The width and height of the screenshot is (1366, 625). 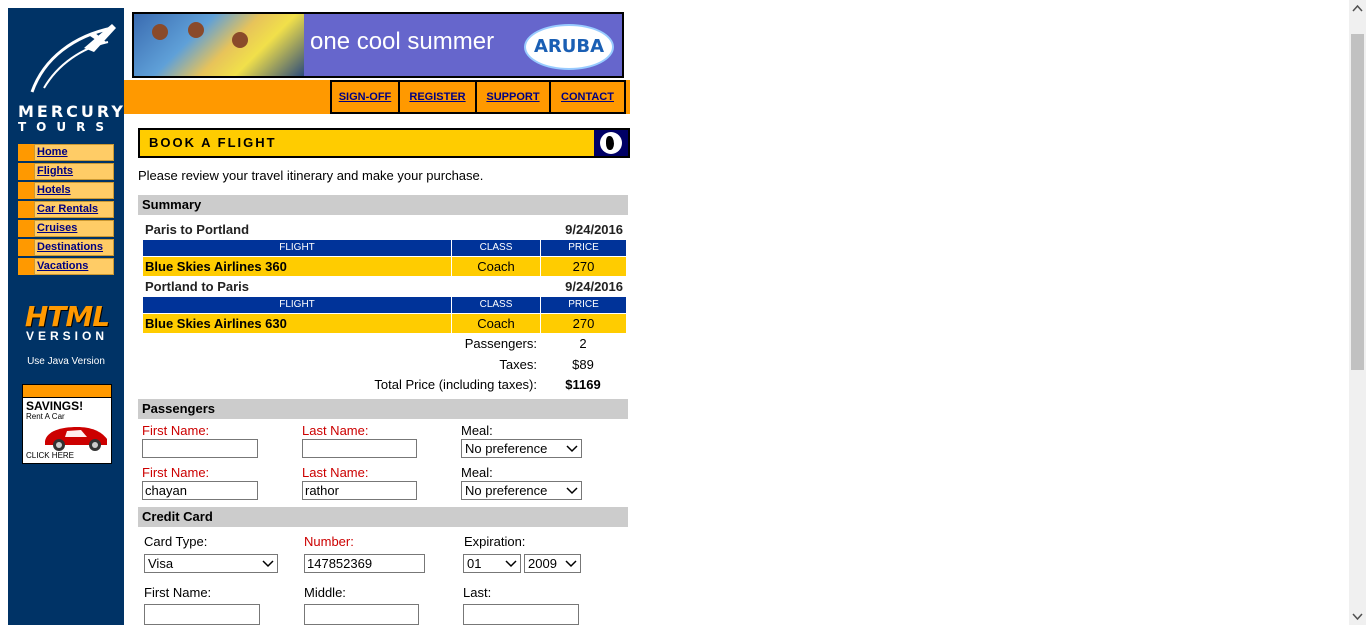 I want to click on passenger2-last-name-input: rathor, so click(x=359, y=490).